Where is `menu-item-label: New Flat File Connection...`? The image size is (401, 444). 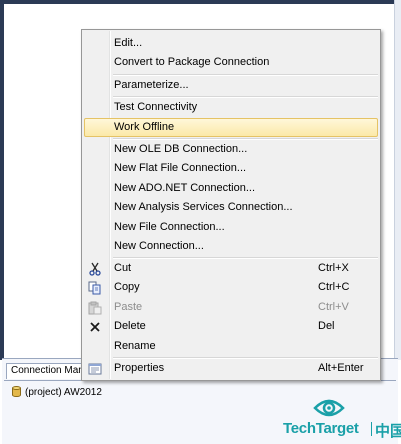 menu-item-label: New Flat File Connection... is located at coordinates (180, 168).